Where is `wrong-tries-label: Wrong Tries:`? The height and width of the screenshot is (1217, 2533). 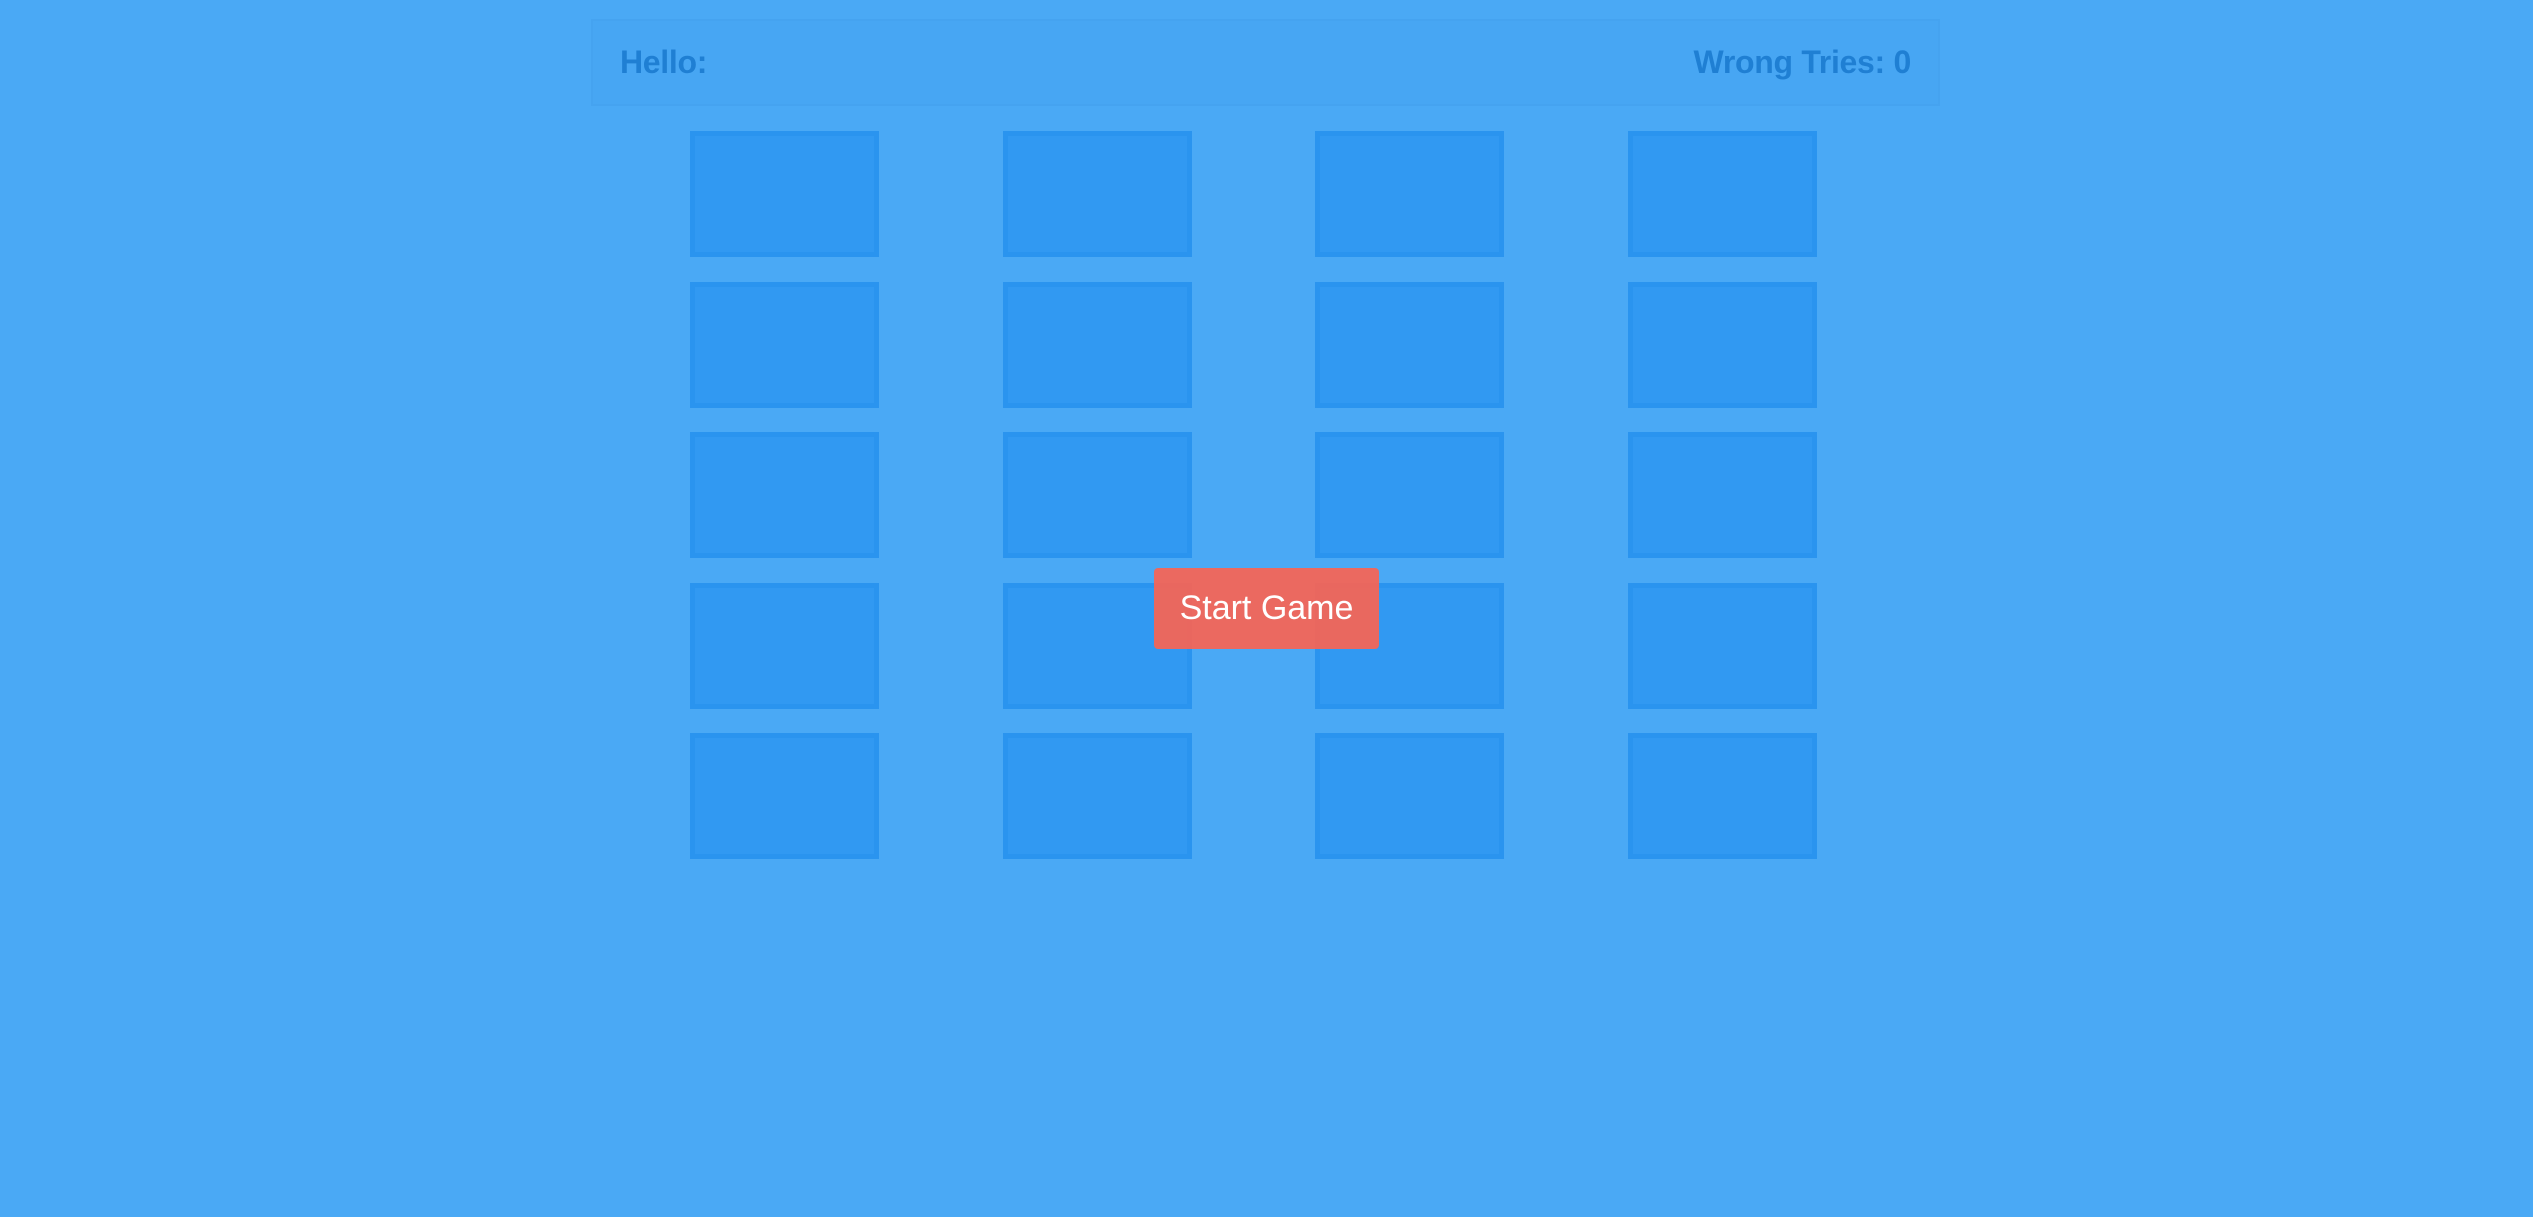 wrong-tries-label: Wrong Tries: is located at coordinates (1789, 62).